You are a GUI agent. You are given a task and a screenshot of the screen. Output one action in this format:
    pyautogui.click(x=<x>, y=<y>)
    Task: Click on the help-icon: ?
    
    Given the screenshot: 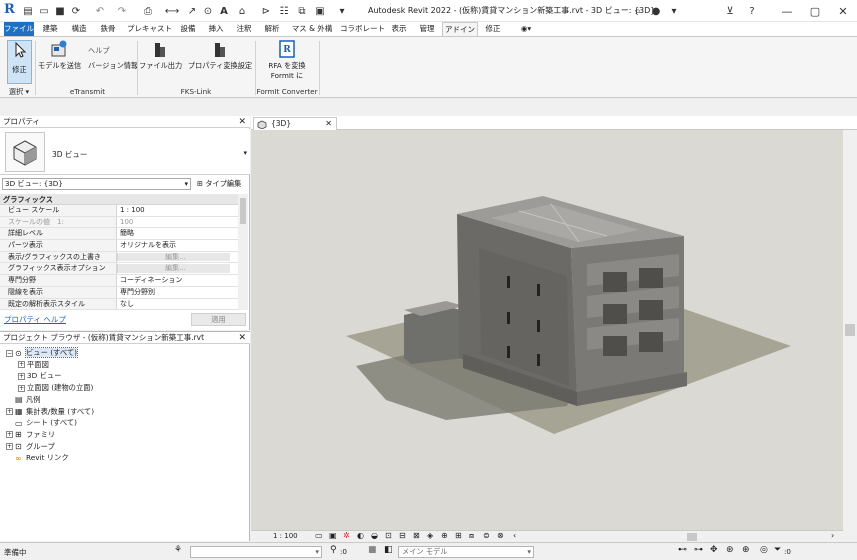 What is the action you would take?
    pyautogui.click(x=752, y=11)
    